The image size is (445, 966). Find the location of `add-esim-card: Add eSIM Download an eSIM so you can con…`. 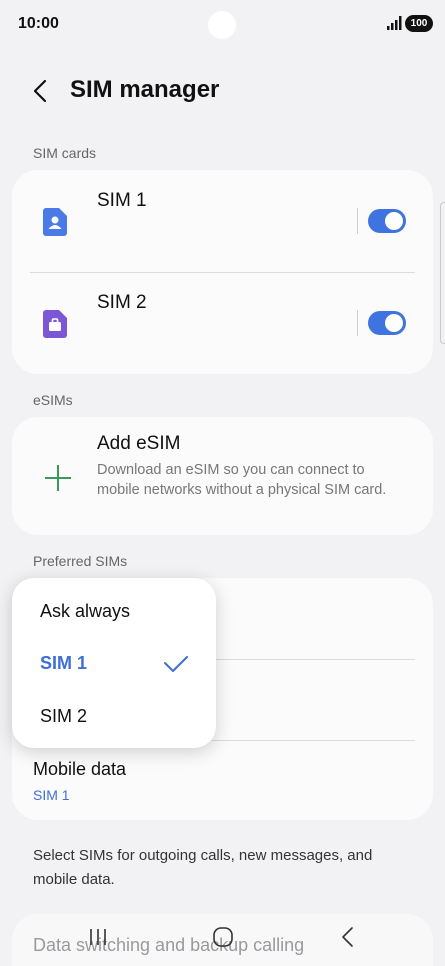

add-esim-card: Add eSIM Download an eSIM so you can con… is located at coordinates (222, 476).